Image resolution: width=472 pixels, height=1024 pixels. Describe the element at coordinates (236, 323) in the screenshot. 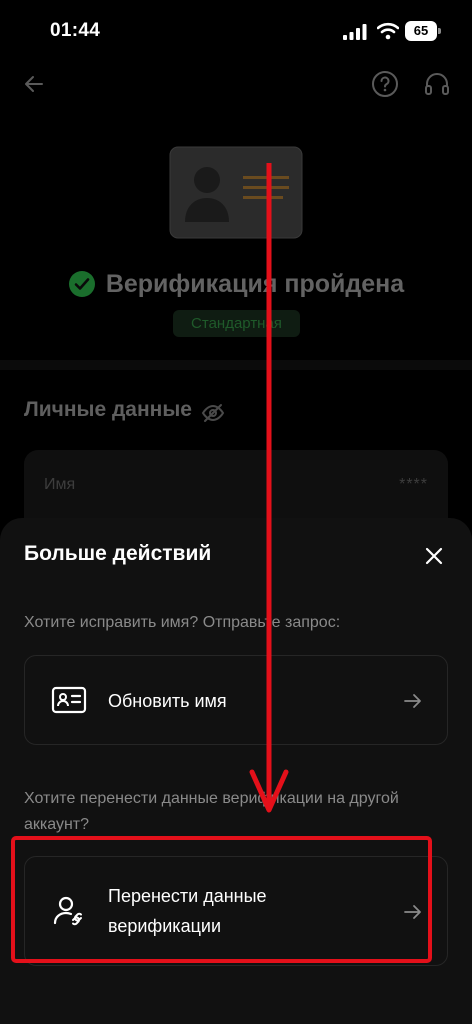

I see `level-badge: Стандартная` at that location.